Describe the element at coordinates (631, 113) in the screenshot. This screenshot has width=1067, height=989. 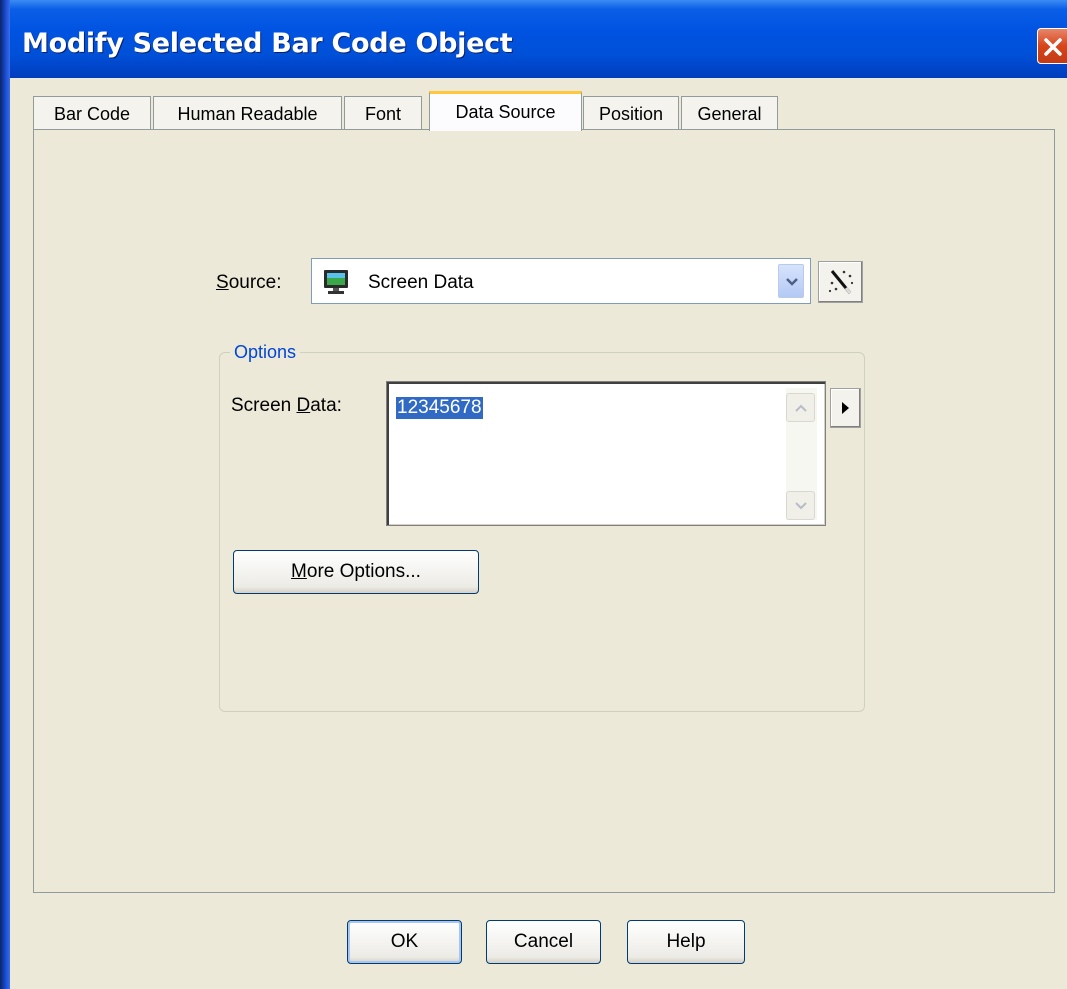
I see `tab-position: Position` at that location.